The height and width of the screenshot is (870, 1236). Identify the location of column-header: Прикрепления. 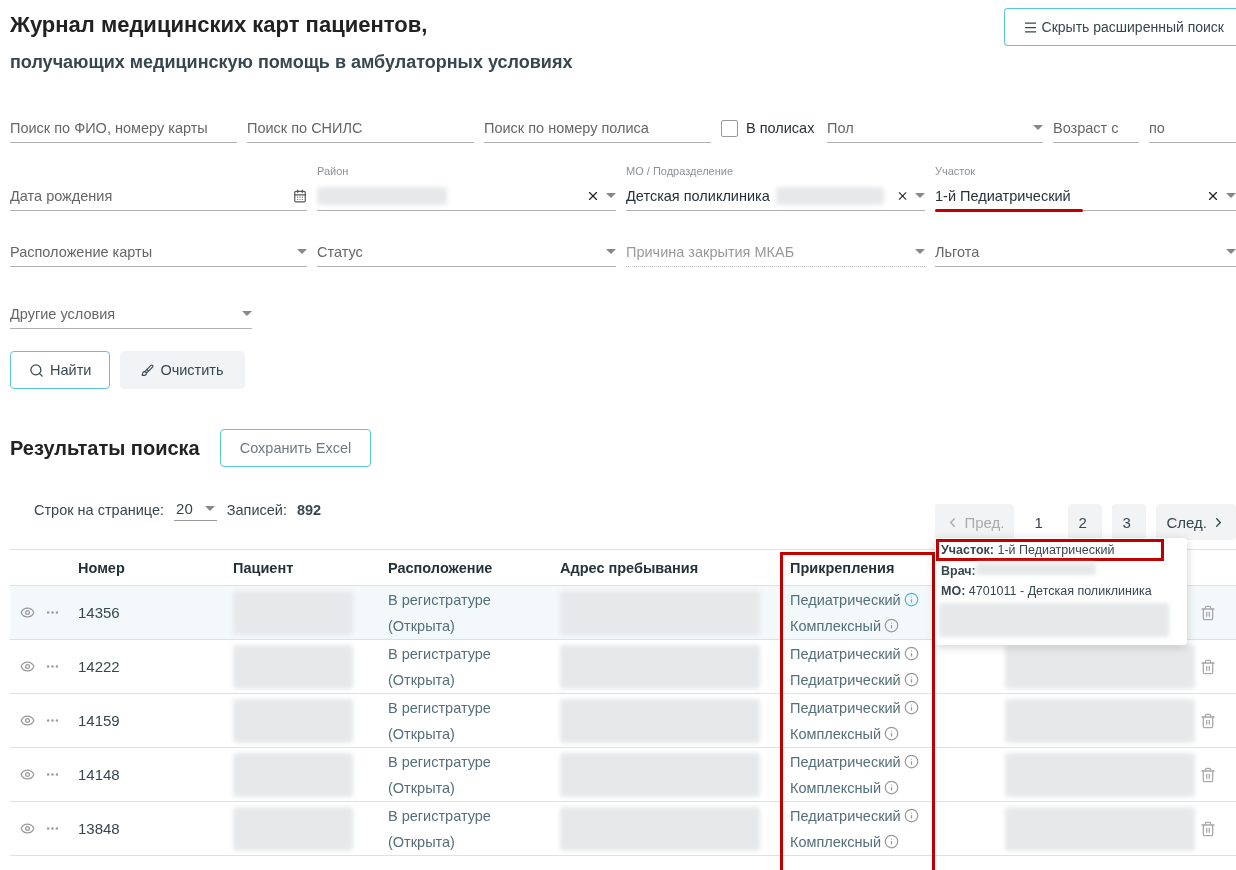
(842, 567).